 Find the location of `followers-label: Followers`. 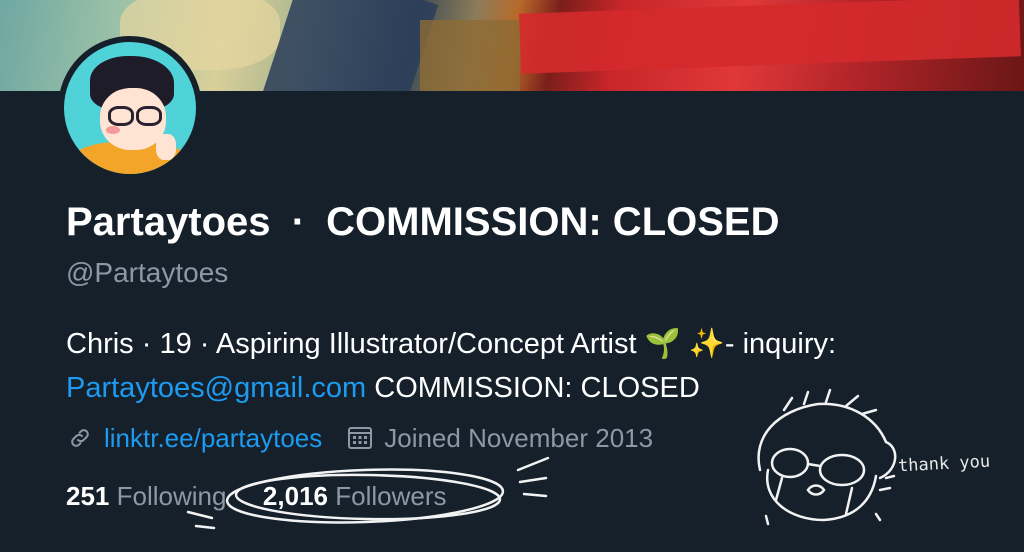

followers-label: Followers is located at coordinates (391, 496).